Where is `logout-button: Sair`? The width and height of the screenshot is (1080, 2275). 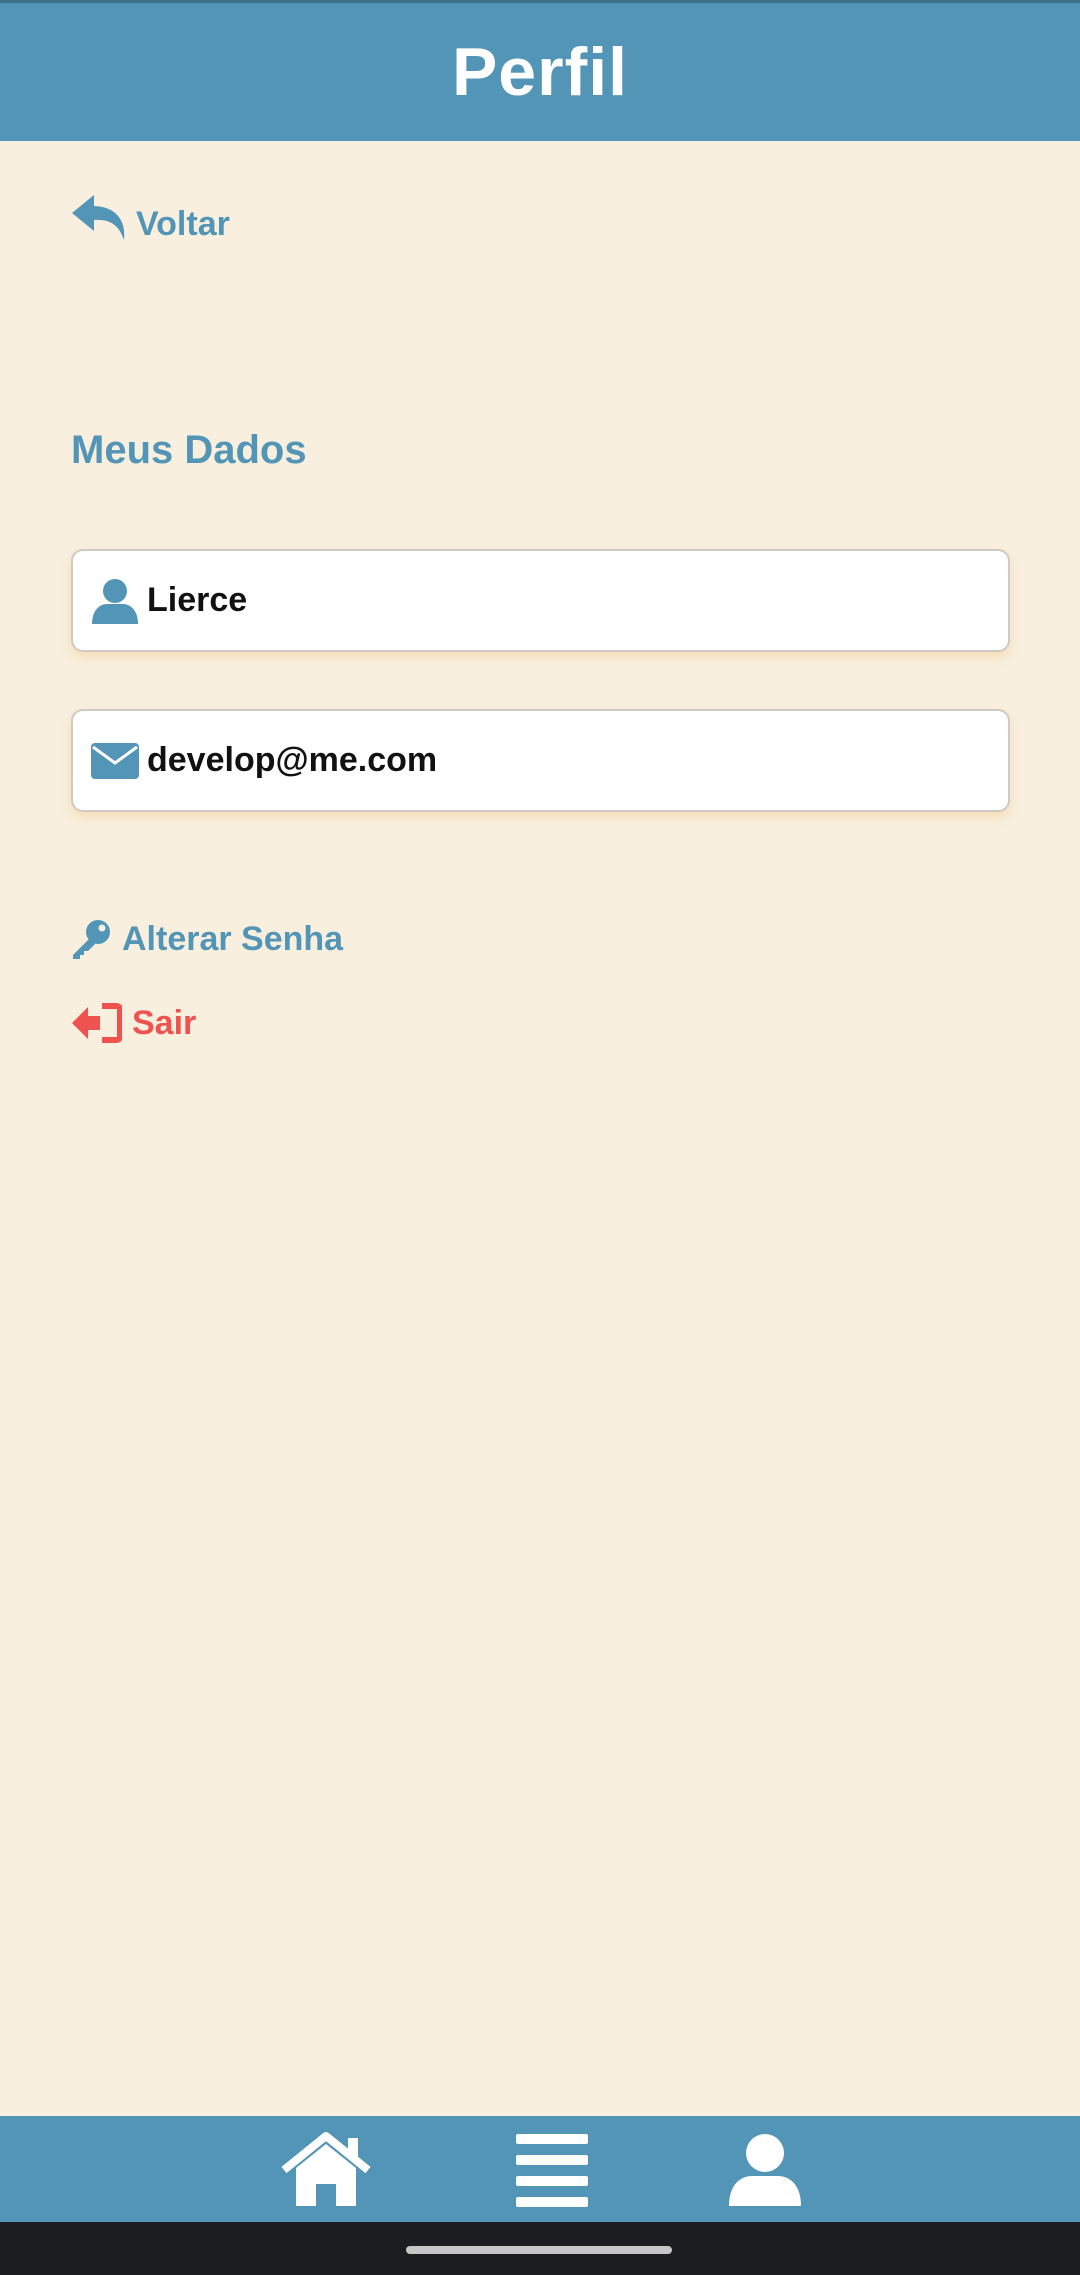
logout-button: Sair is located at coordinates (133, 1023).